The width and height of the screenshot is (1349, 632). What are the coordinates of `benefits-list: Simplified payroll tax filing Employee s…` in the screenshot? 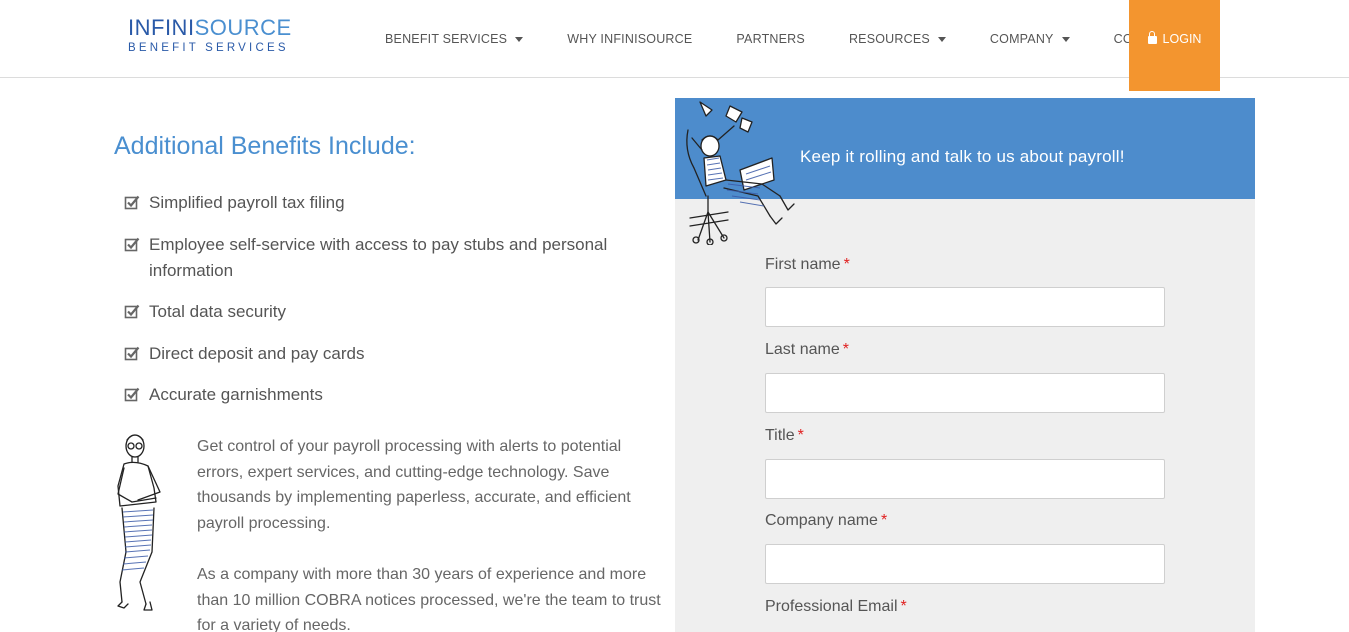 It's located at (384, 307).